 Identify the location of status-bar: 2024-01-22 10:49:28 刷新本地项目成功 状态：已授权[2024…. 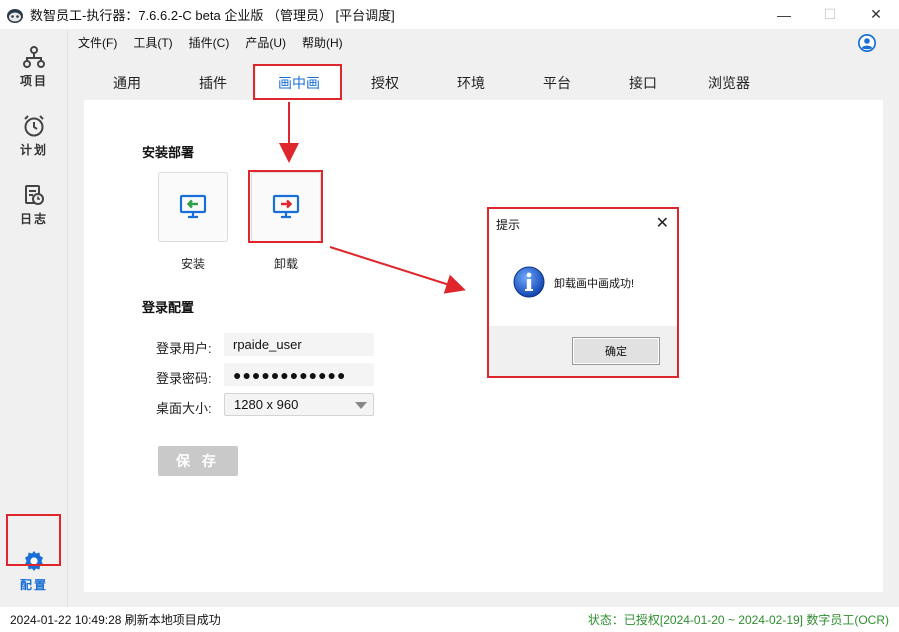
(449, 619).